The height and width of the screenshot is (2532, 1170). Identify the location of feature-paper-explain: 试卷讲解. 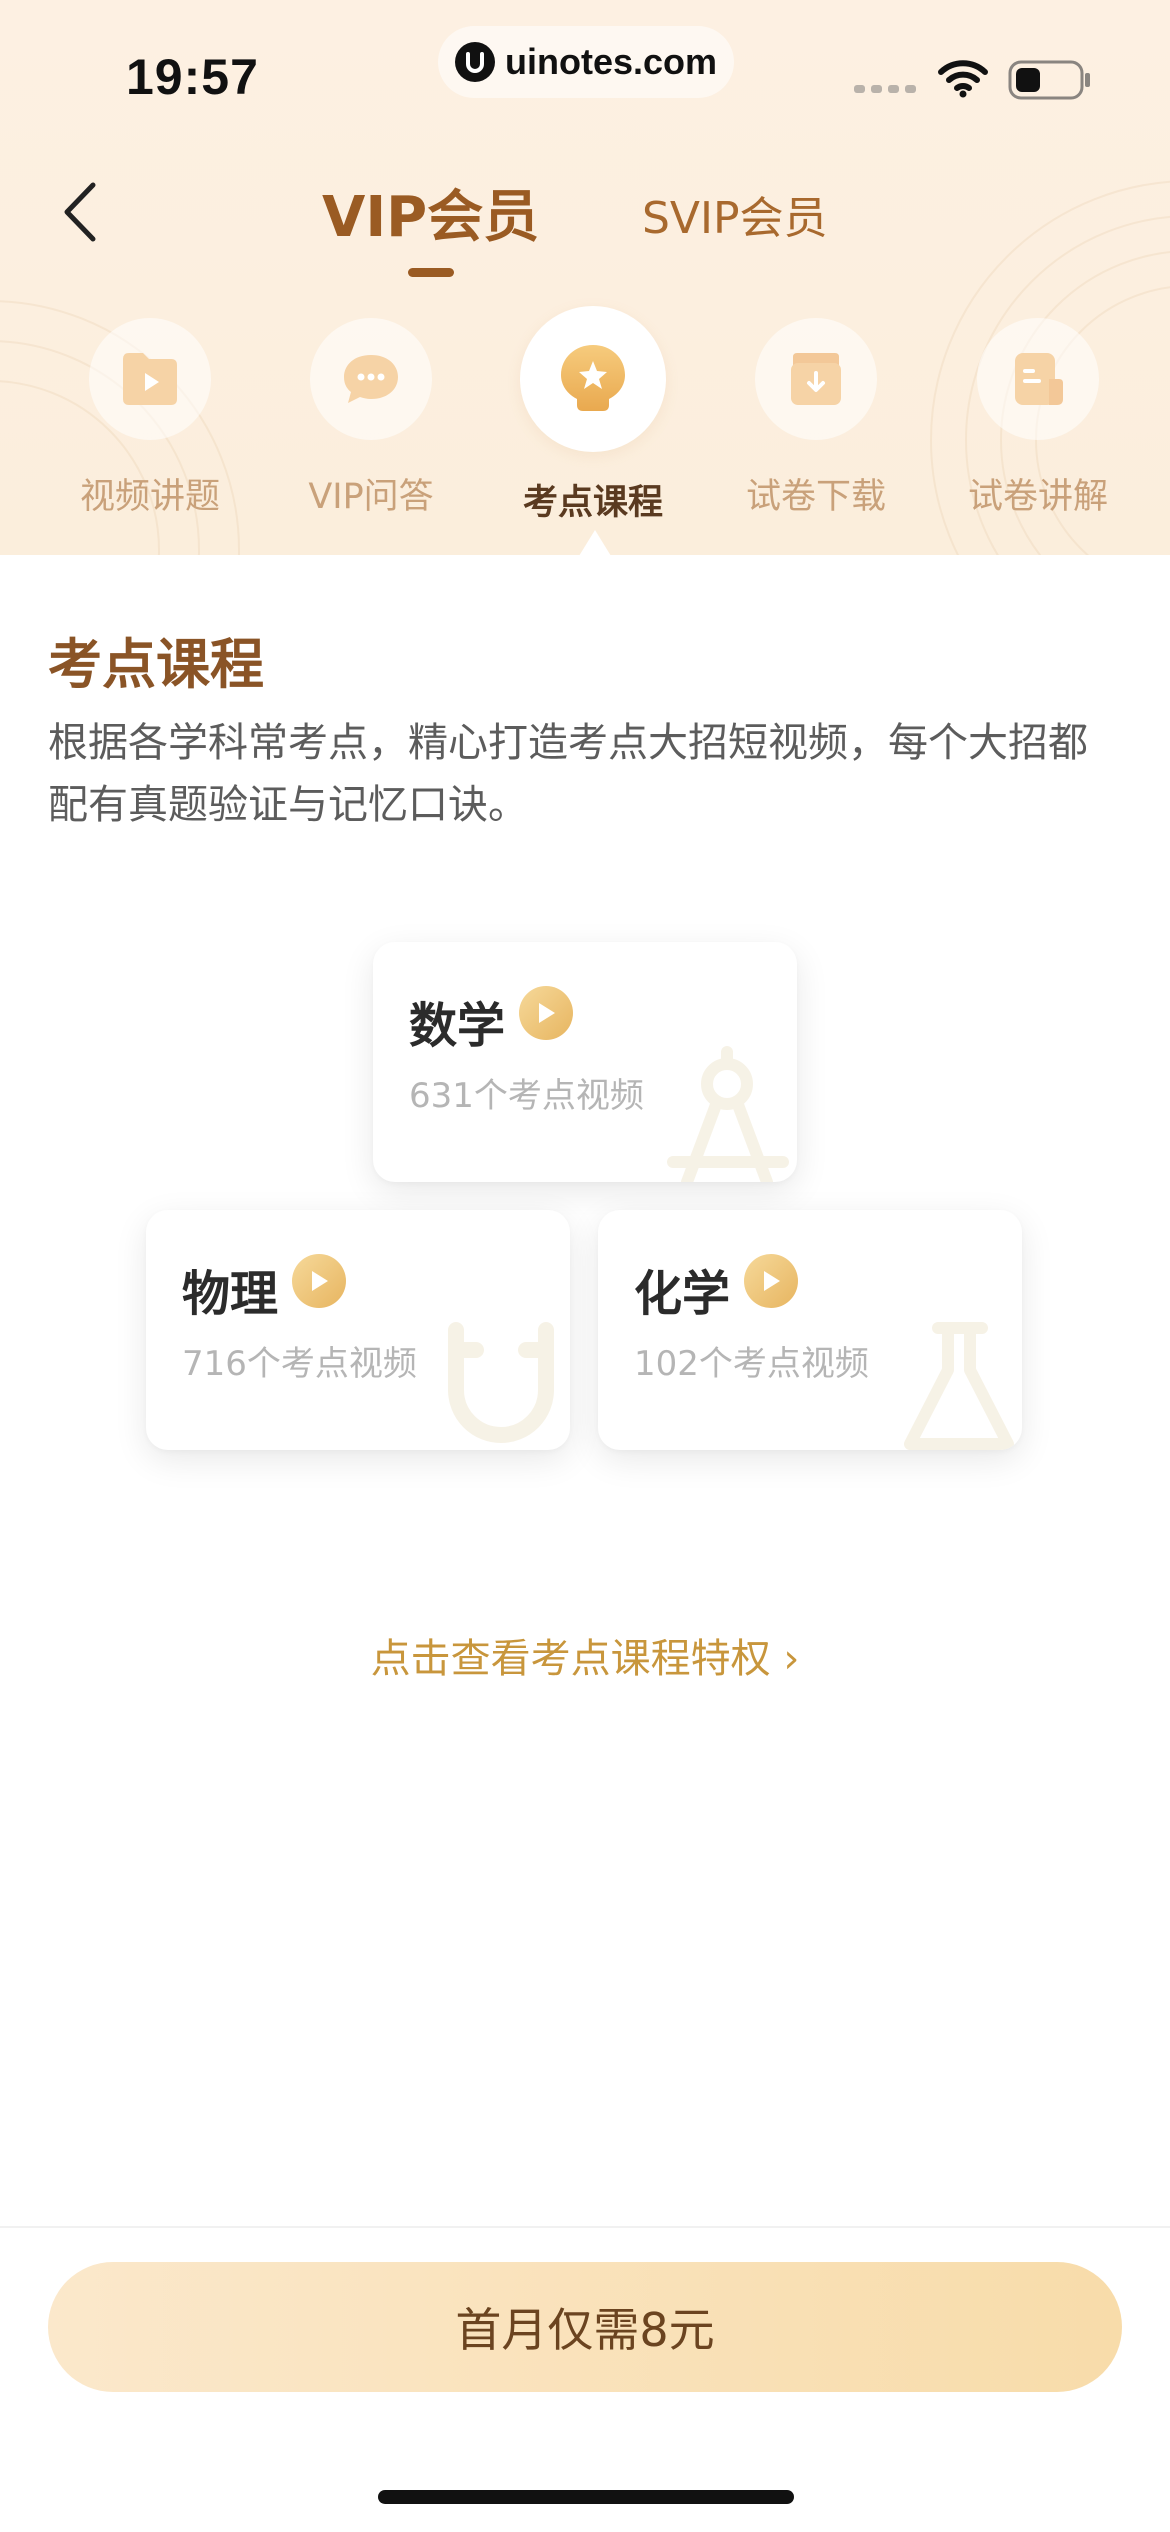
(1038, 427).